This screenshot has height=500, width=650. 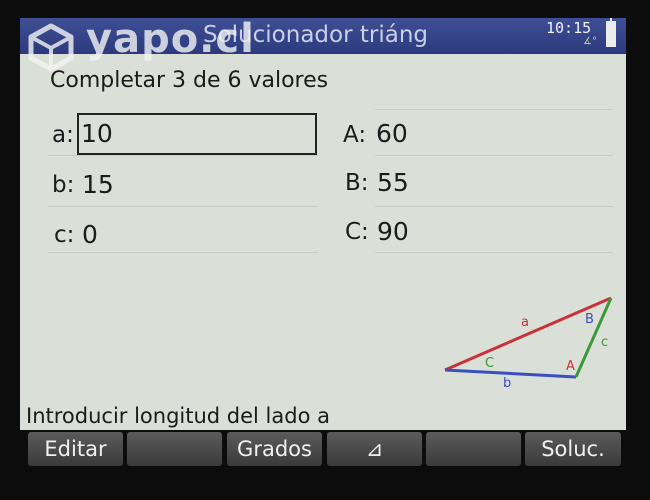 I want to click on angle-A-label: A, so click(x=570, y=366).